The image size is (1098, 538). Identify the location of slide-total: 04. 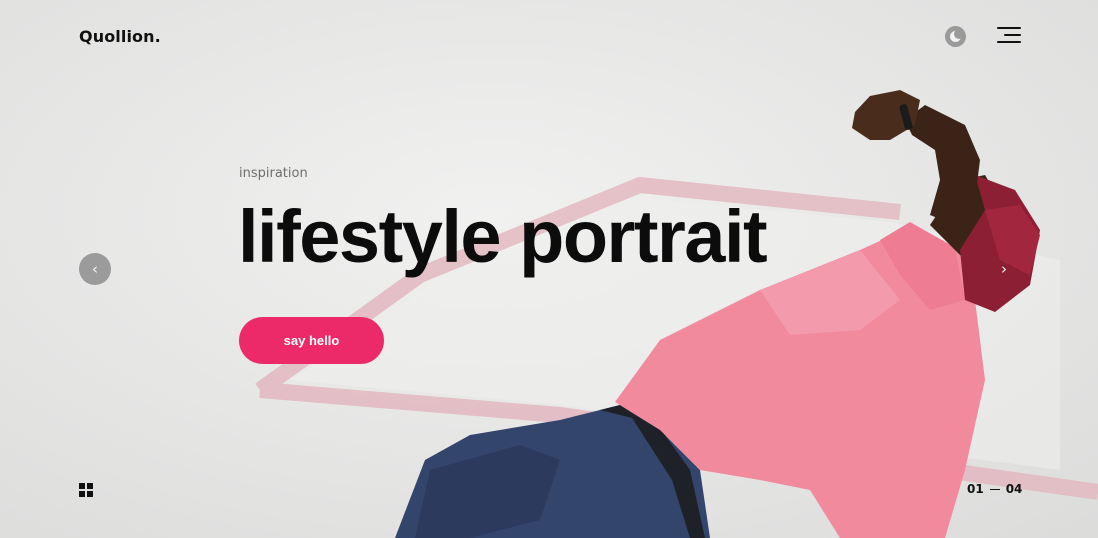
(1014, 489).